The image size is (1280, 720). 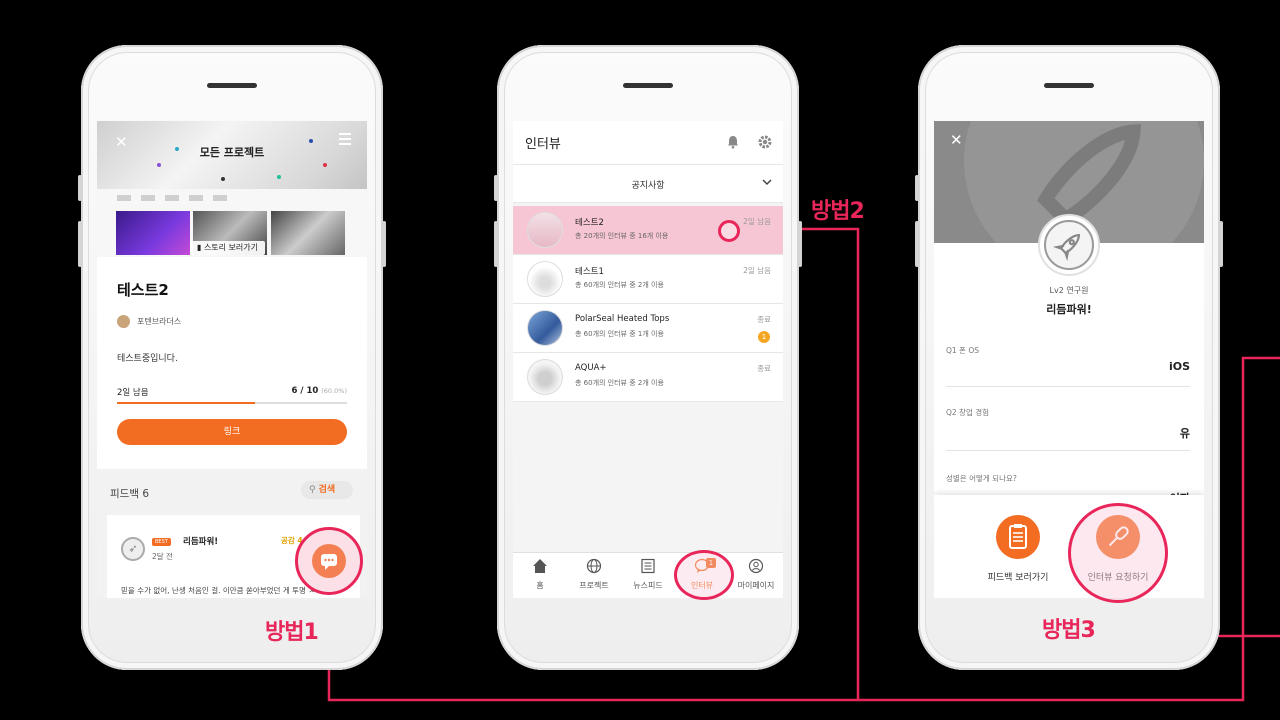 I want to click on link-button: 링크, so click(x=232, y=432).